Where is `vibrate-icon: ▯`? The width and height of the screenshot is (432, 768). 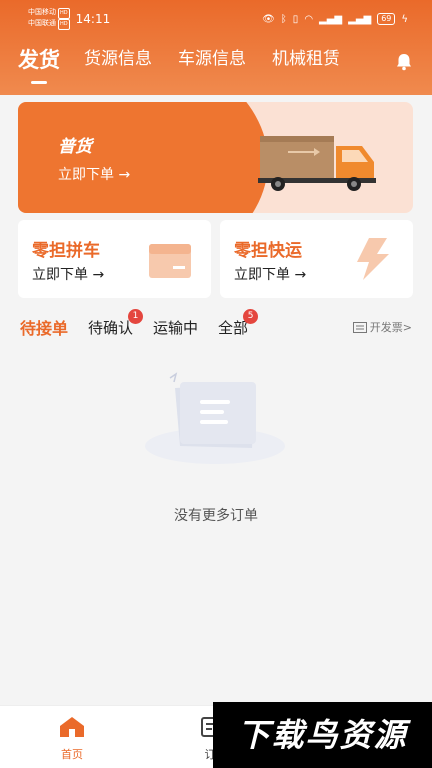
vibrate-icon: ▯ is located at coordinates (295, 19).